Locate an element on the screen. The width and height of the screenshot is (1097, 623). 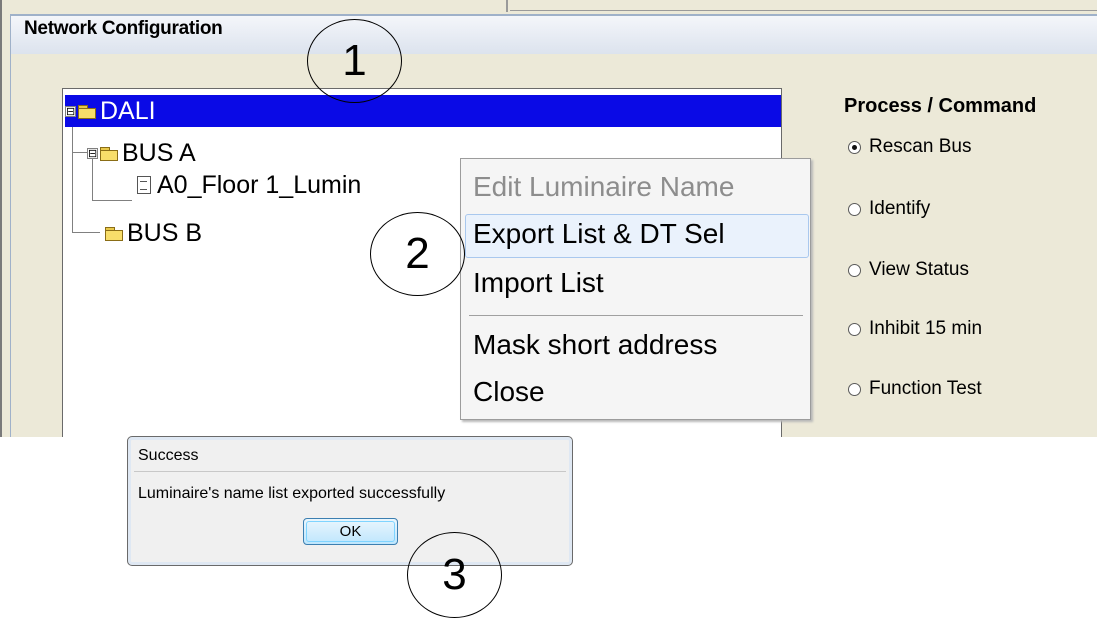
group-title: Network Configuration is located at coordinates (123, 28).